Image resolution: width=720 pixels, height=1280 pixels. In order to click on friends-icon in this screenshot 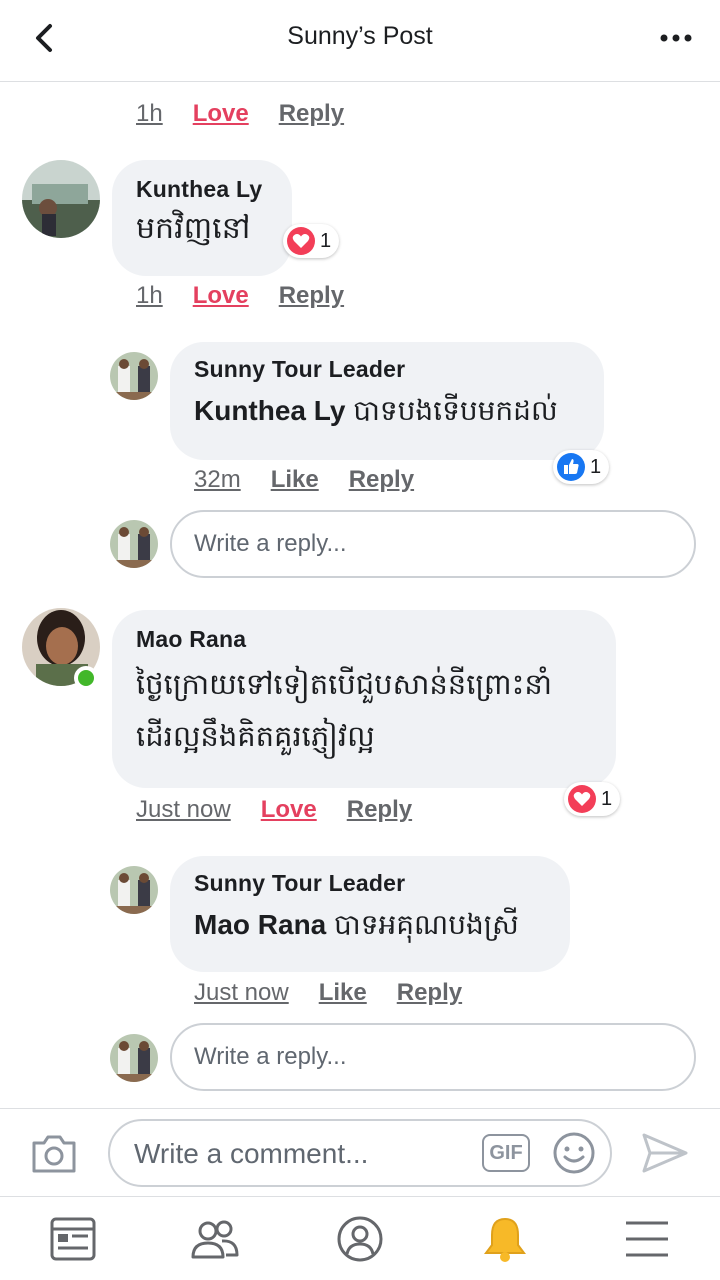, I will do `click(215, 1239)`.